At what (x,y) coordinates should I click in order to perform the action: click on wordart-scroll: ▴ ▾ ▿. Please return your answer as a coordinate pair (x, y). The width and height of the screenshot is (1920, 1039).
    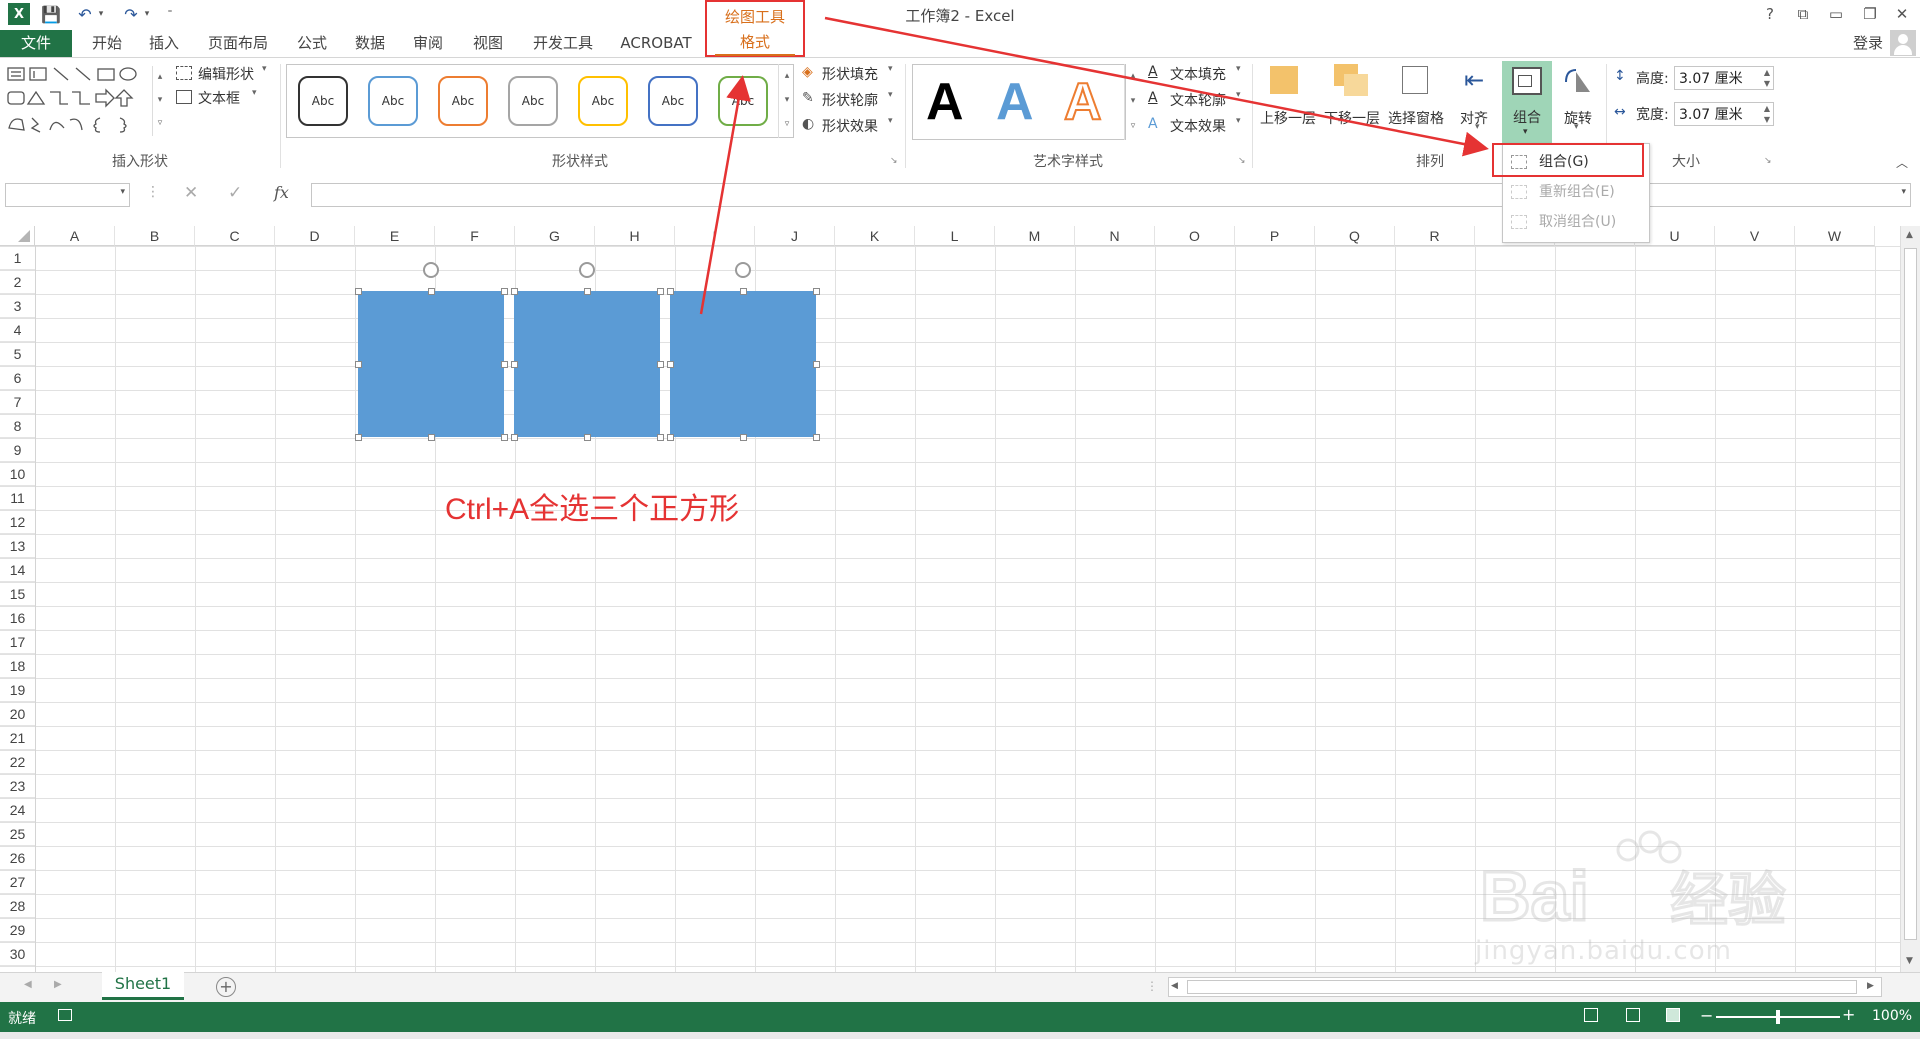
    Looking at the image, I should click on (1132, 102).